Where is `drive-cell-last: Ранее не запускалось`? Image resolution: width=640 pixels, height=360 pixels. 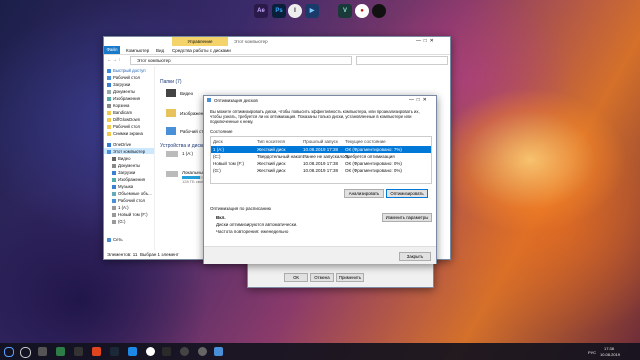
drive-cell-last: Ранее не запускалось is located at coordinates (326, 156).